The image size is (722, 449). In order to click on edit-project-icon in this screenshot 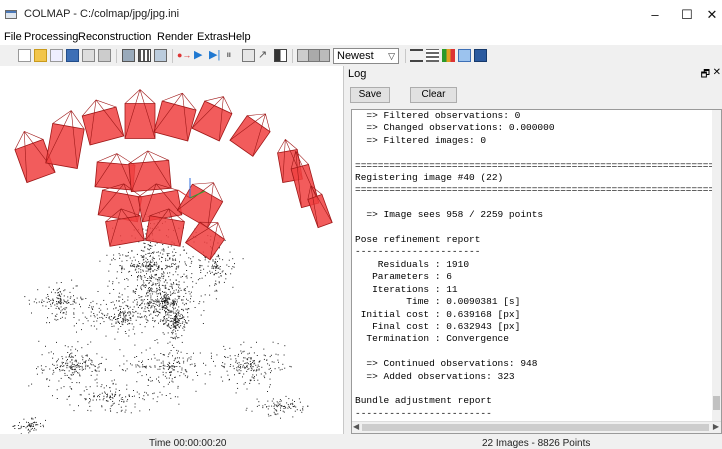, I will do `click(56, 55)`.